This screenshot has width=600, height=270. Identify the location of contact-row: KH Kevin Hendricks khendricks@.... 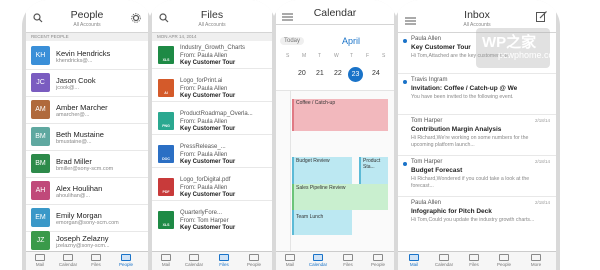
(87, 56).